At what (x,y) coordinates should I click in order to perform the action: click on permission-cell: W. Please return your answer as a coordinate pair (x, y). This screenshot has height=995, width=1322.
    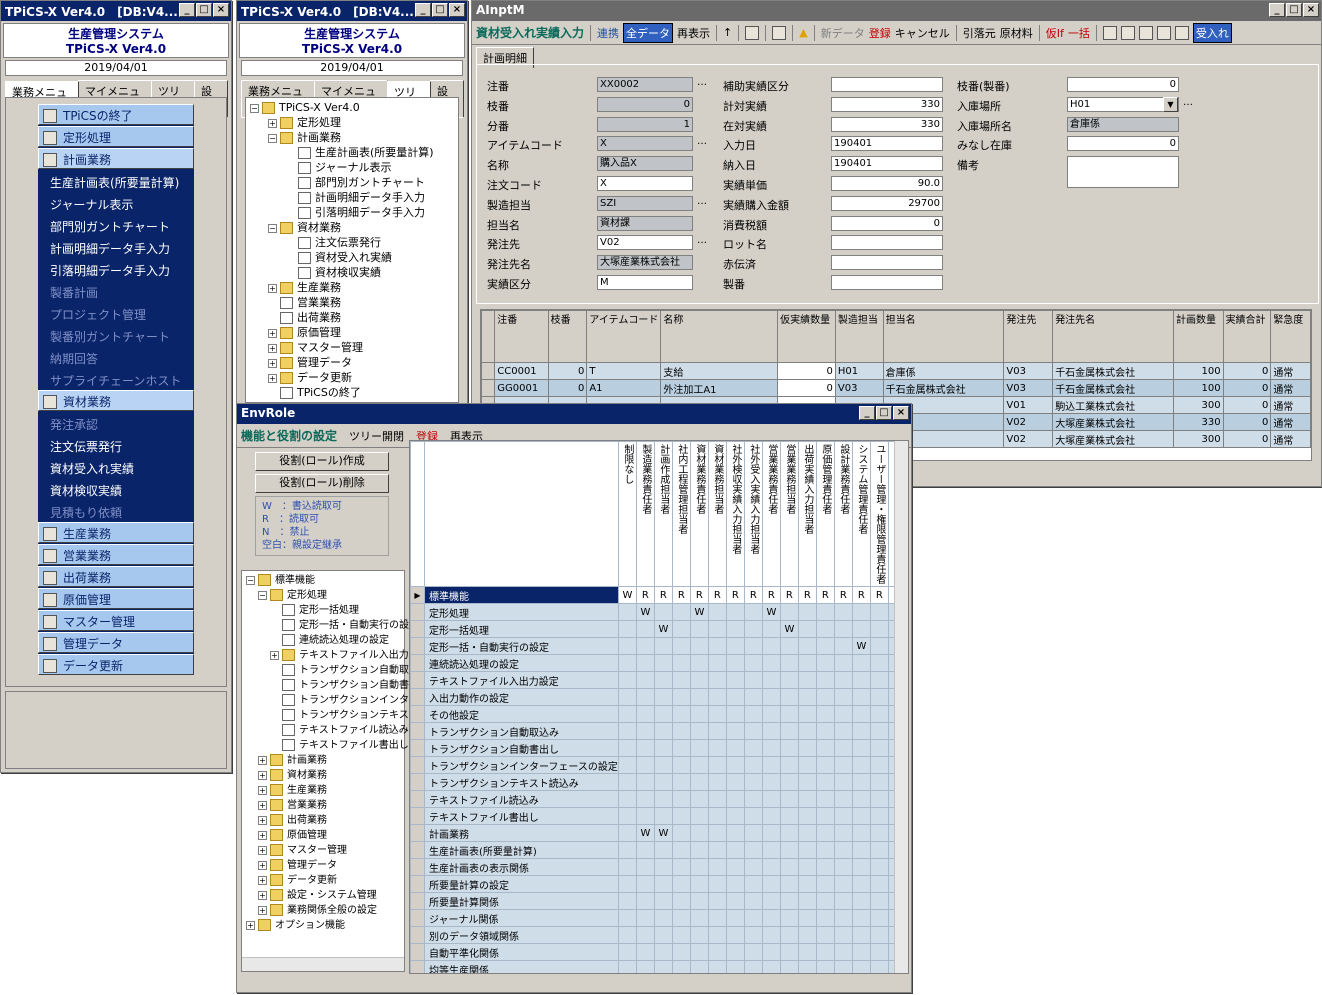
    Looking at the image, I should click on (645, 833).